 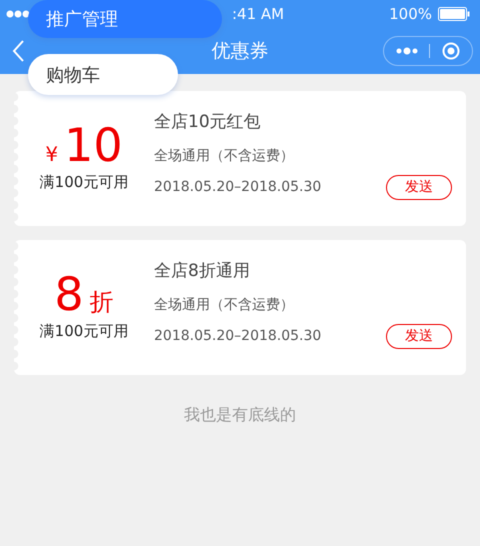 What do you see at coordinates (202, 271) in the screenshot?
I see `coupon-title: 全店8折通用` at bounding box center [202, 271].